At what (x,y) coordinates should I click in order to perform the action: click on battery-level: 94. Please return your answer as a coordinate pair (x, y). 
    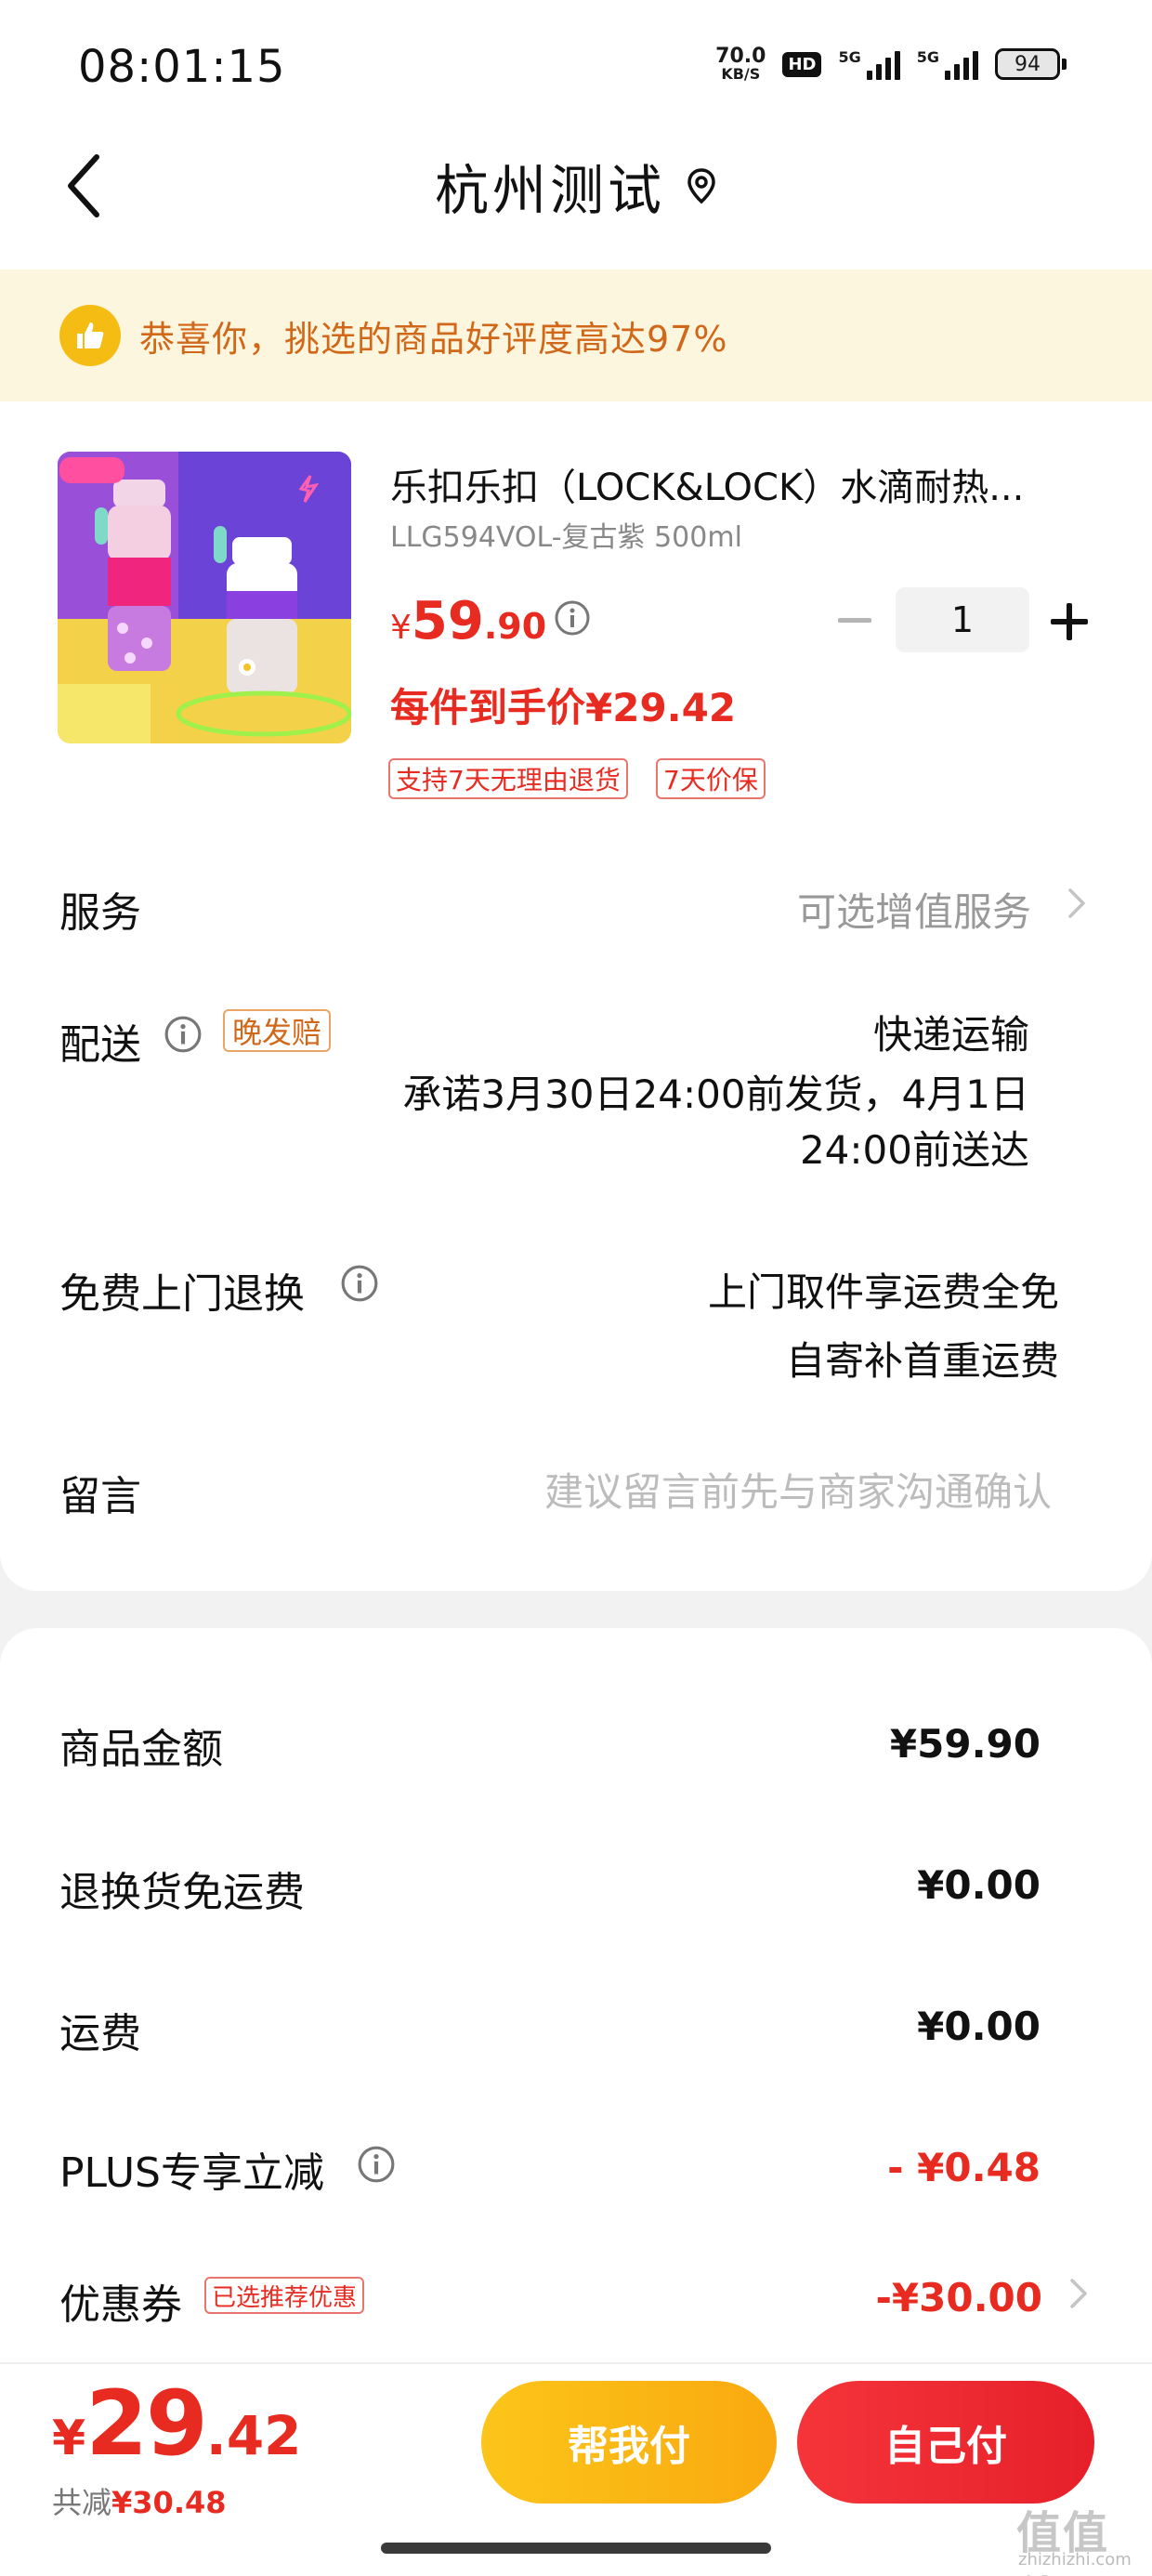
    Looking at the image, I should click on (1027, 64).